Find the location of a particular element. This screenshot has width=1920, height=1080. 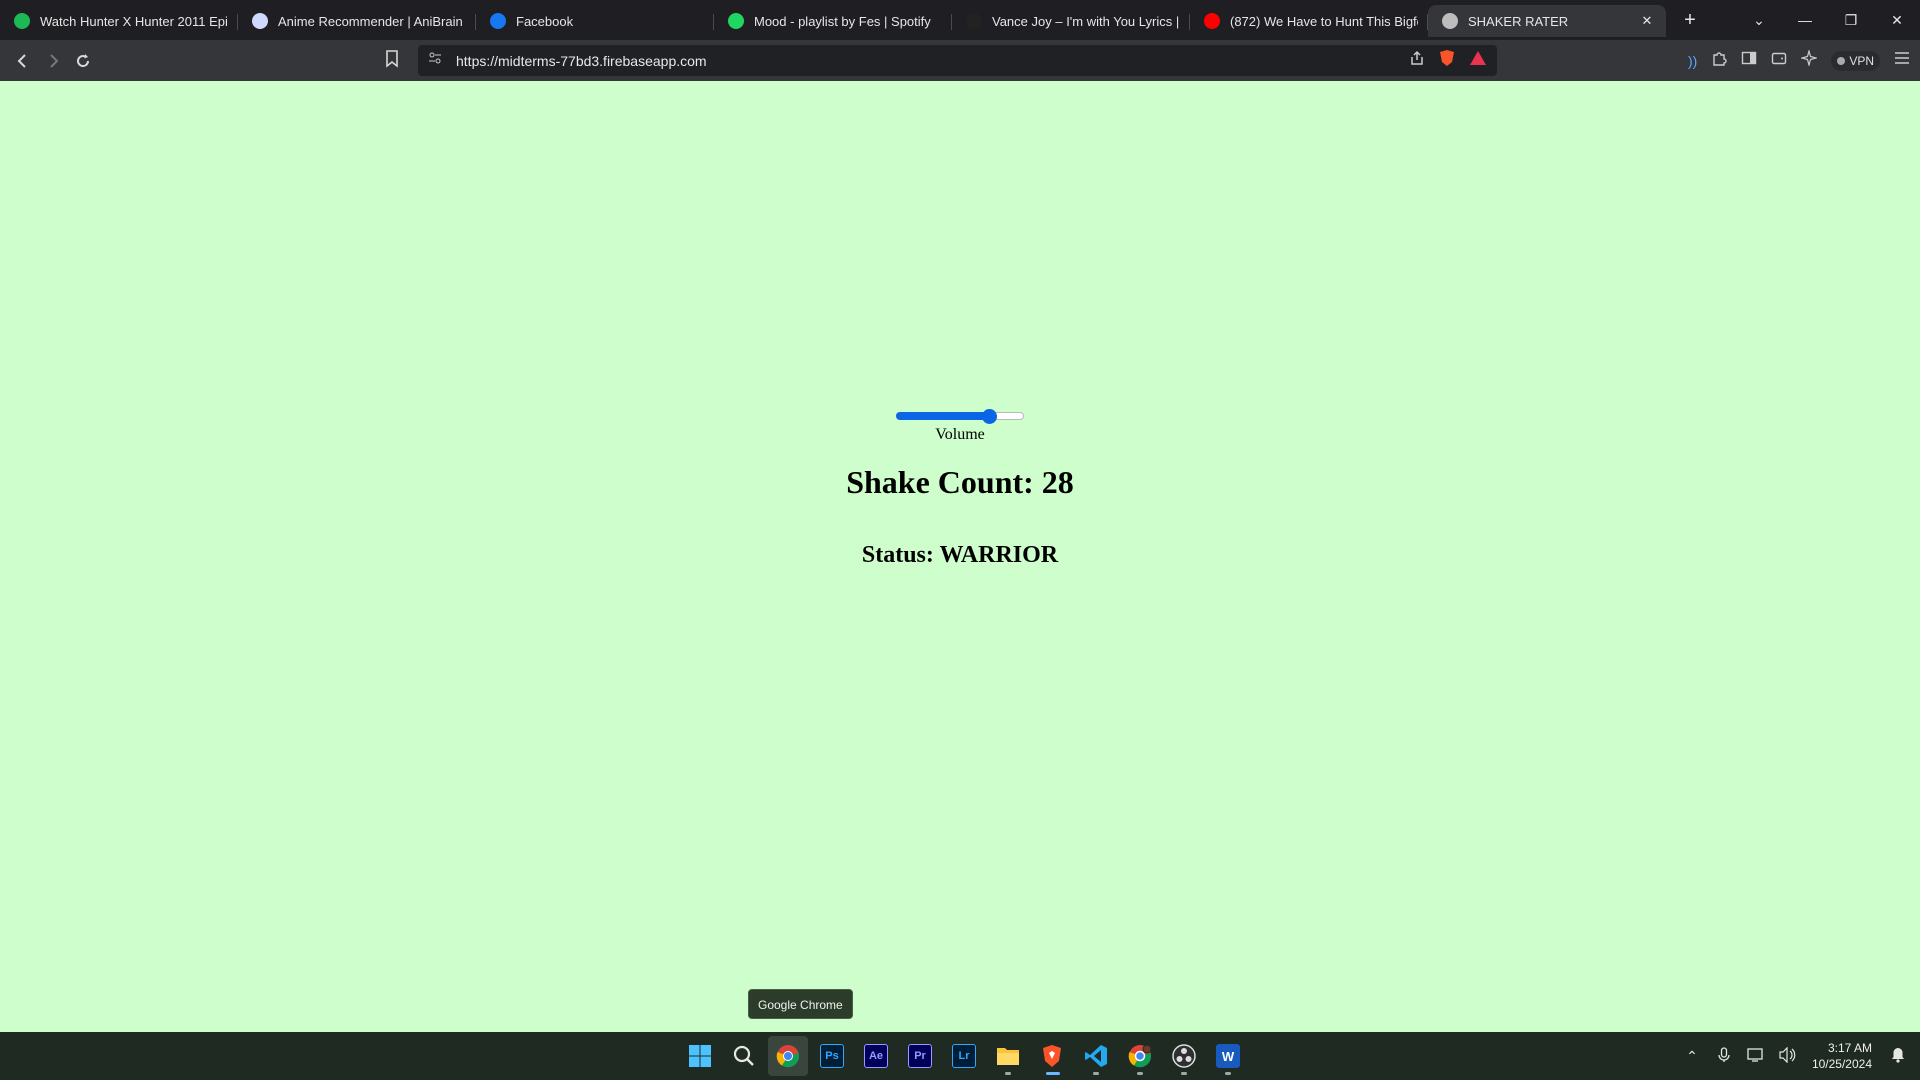

sidebar-icon is located at coordinates (1749, 60).